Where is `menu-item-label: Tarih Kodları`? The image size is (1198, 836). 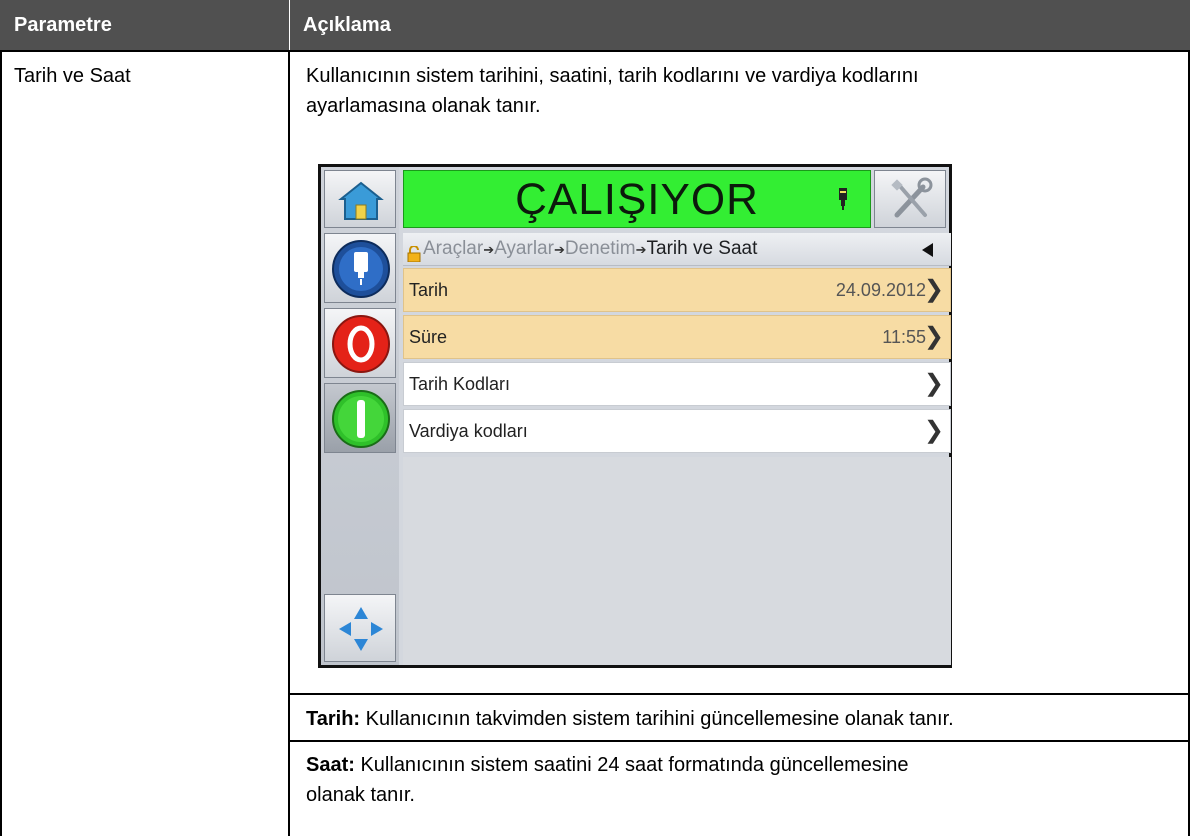
menu-item-label: Tarih Kodları is located at coordinates (460, 384).